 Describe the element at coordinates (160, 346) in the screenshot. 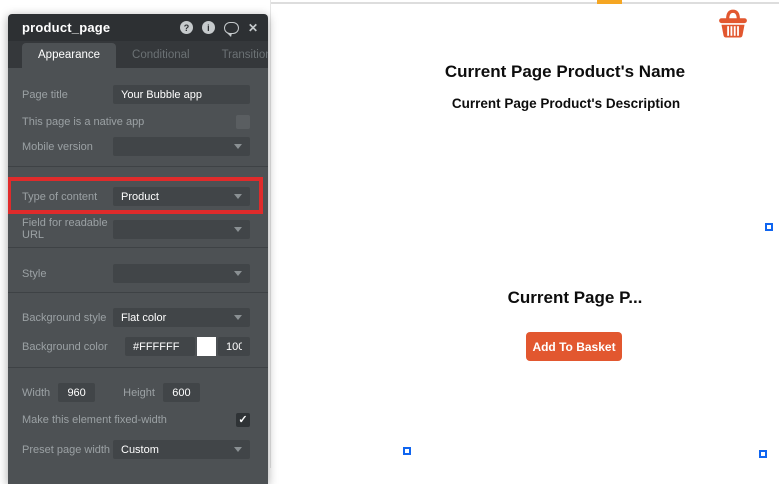

I see `background-color-hex-input` at that location.